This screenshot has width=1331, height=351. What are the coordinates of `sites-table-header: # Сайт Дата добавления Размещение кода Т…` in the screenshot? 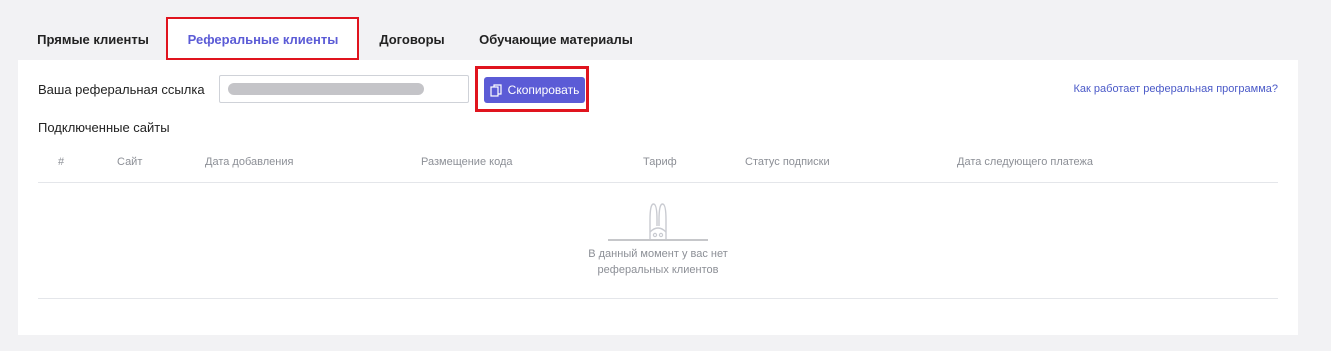 It's located at (658, 169).